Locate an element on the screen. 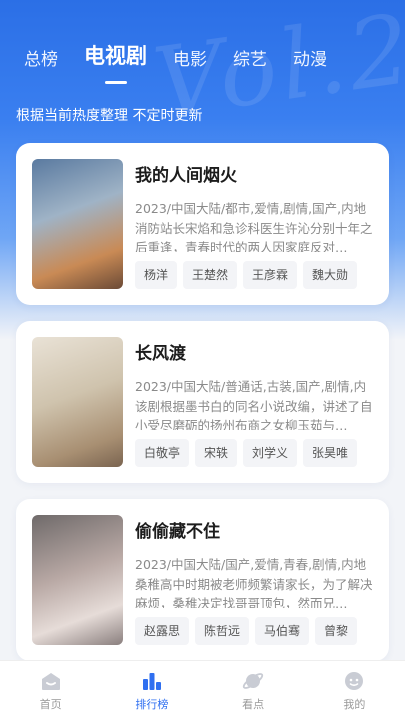 The height and width of the screenshot is (720, 405). show-title: 我的人间烟火 is located at coordinates (186, 176).